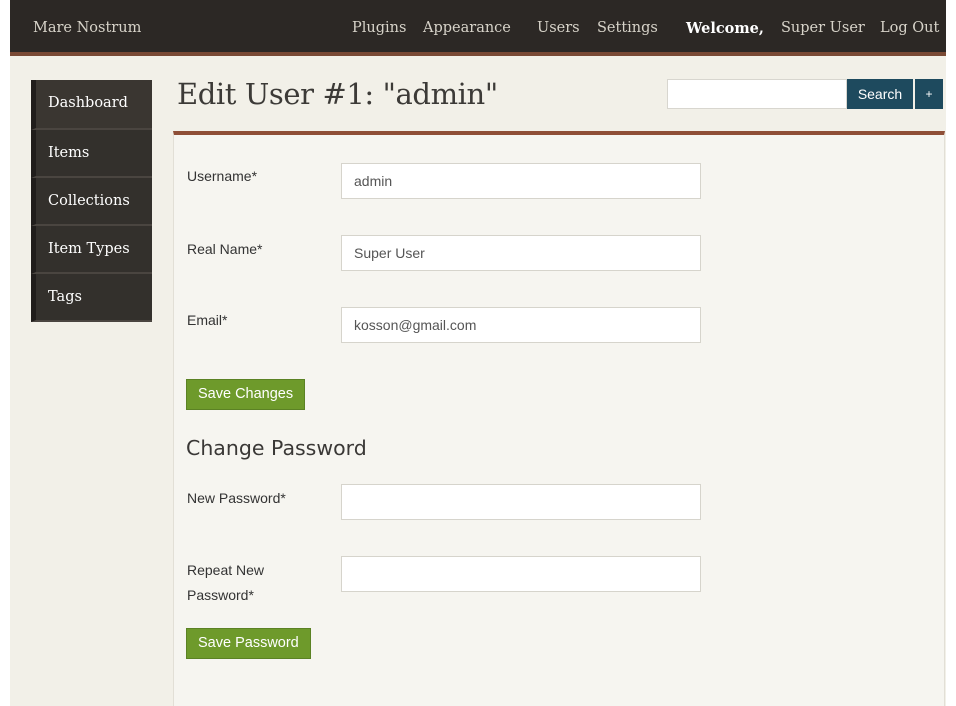  I want to click on sidebar-item-items: Items, so click(91, 154).